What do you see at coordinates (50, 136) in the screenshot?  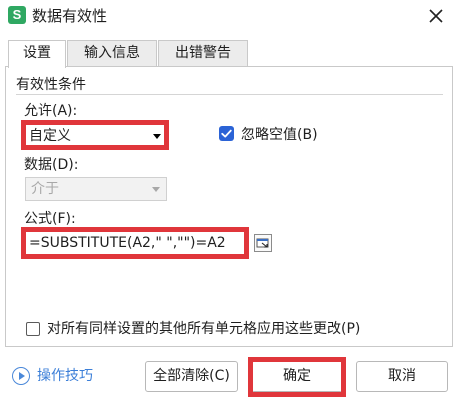 I see `allow-select-value: 自定义` at bounding box center [50, 136].